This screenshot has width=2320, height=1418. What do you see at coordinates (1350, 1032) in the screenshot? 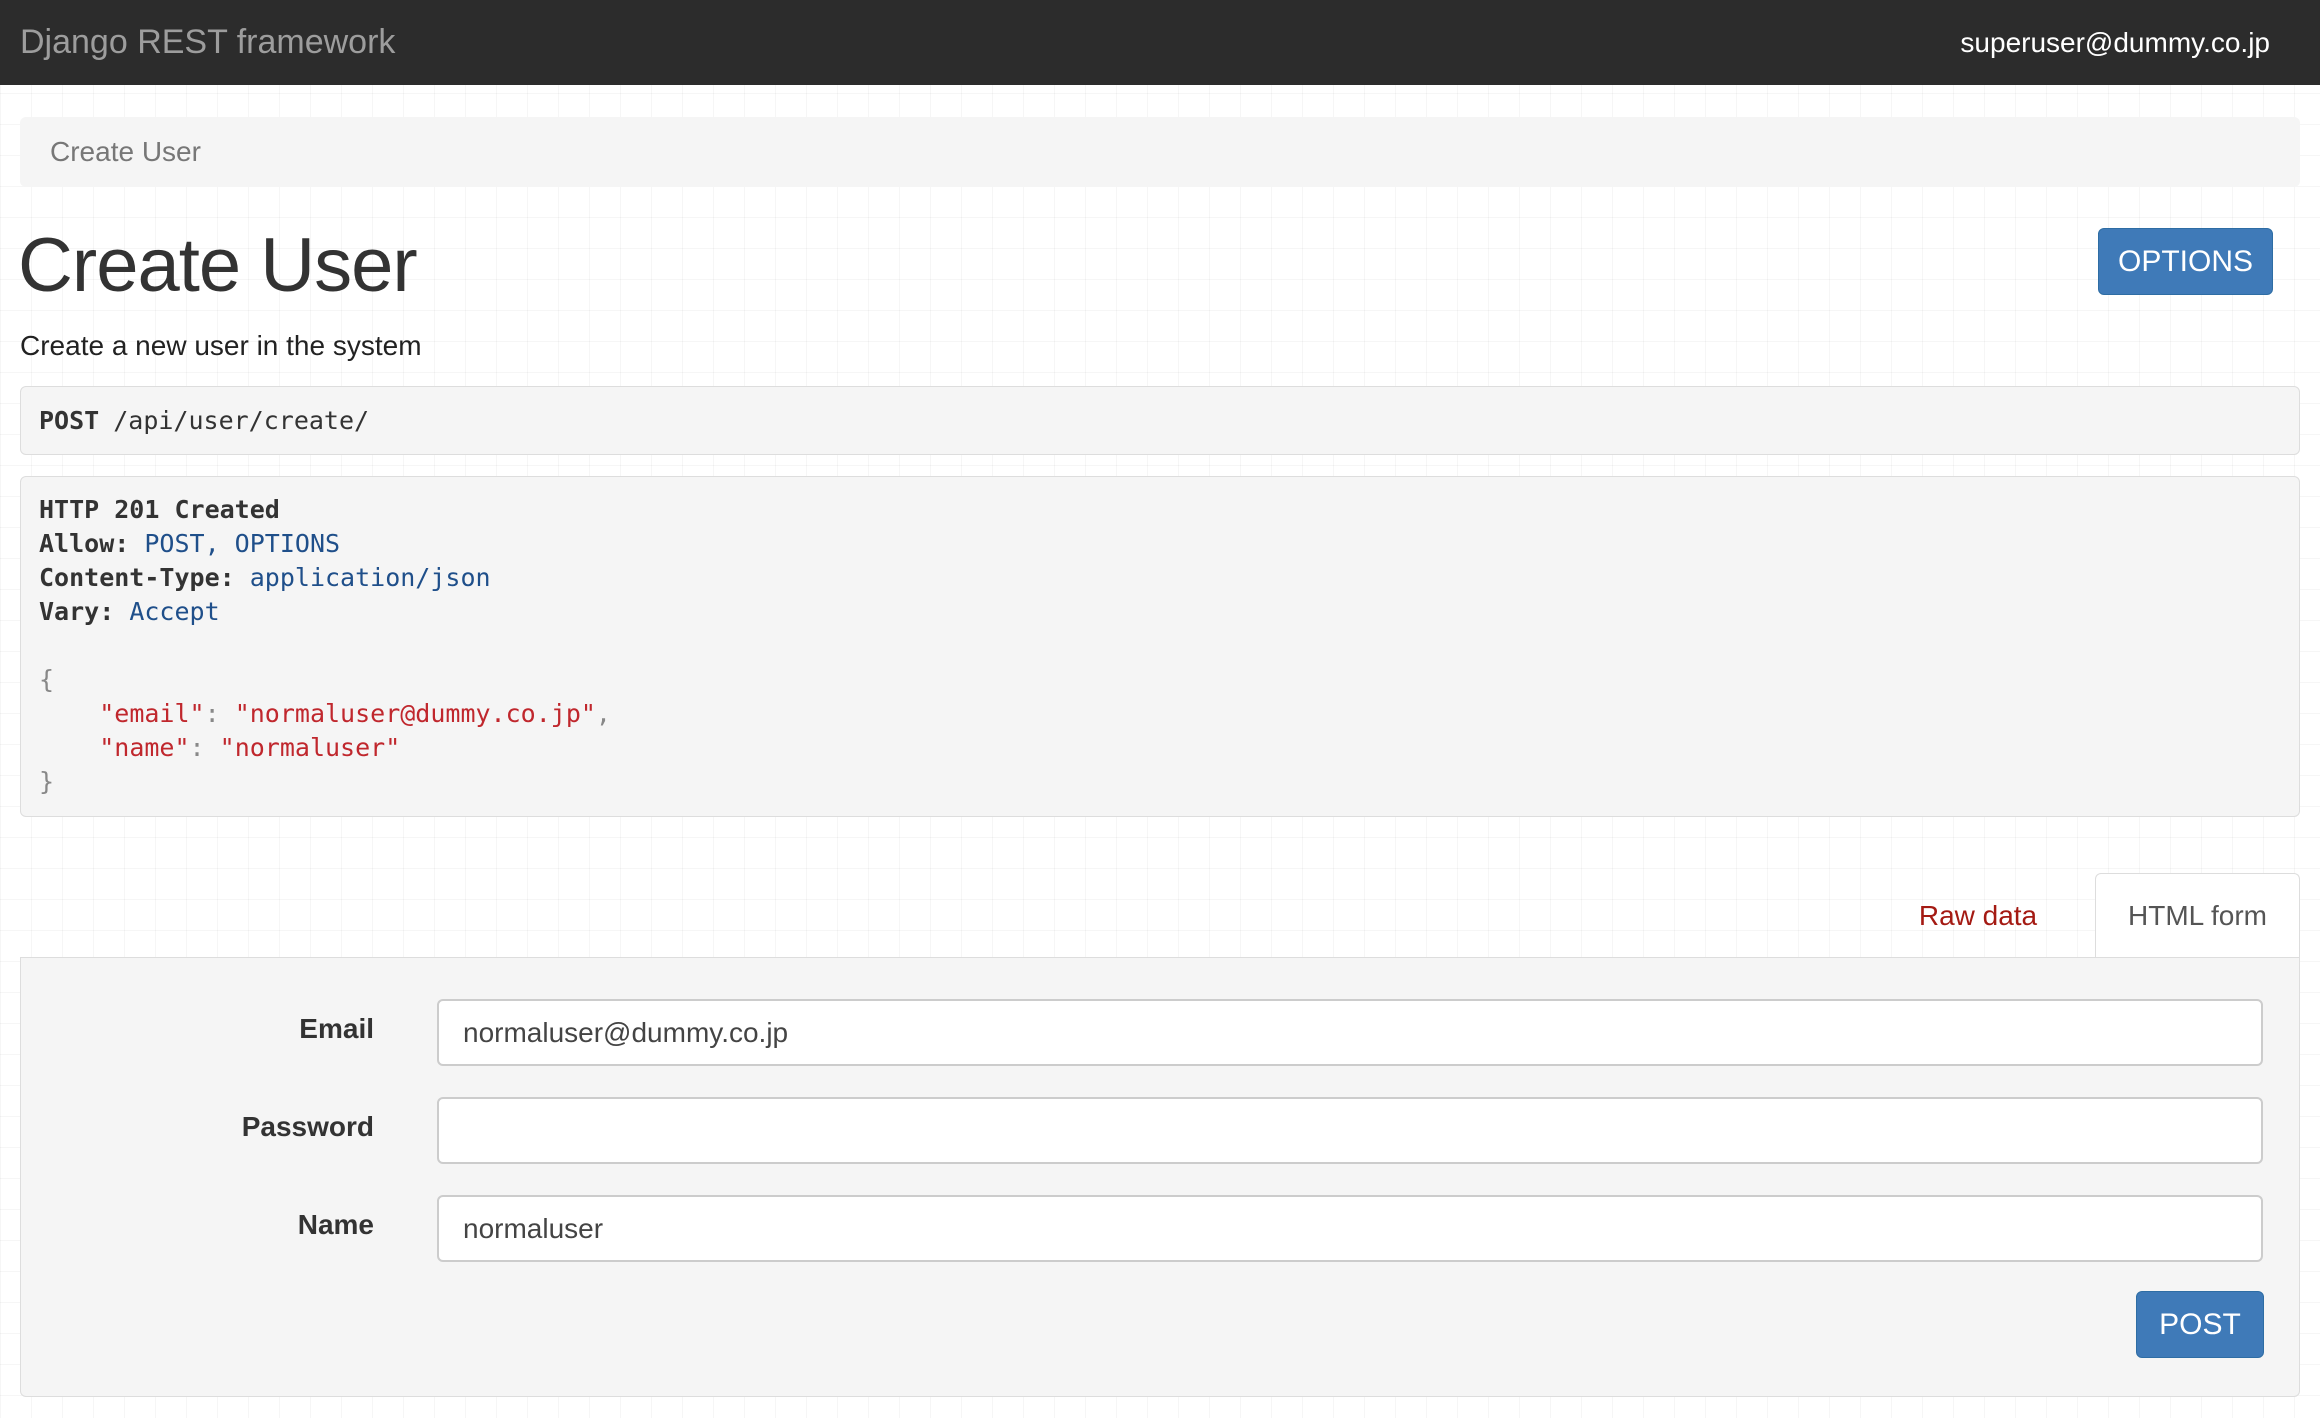
I see `email-field` at bounding box center [1350, 1032].